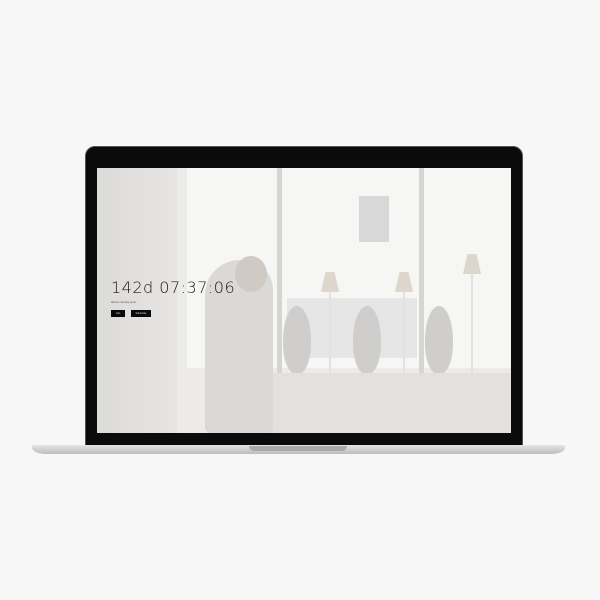  Describe the element at coordinates (141, 313) in the screenshot. I see `subscribe-button: Subscribe` at that location.